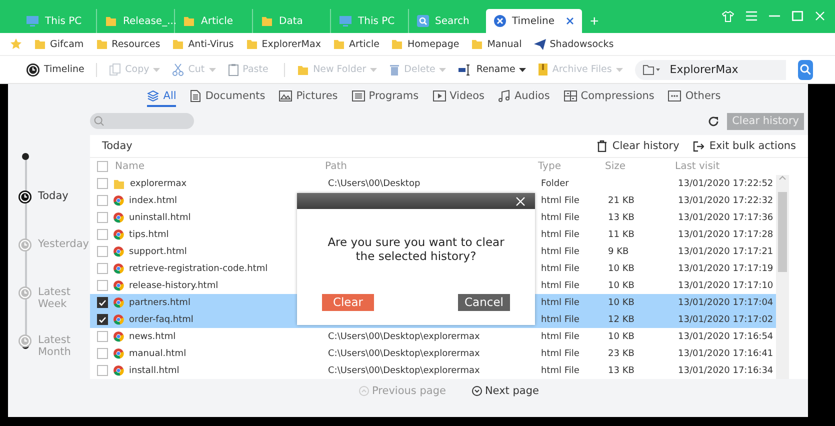 This screenshot has width=835, height=426. What do you see at coordinates (161, 319) in the screenshot?
I see `file-name: order-faq.html` at bounding box center [161, 319].